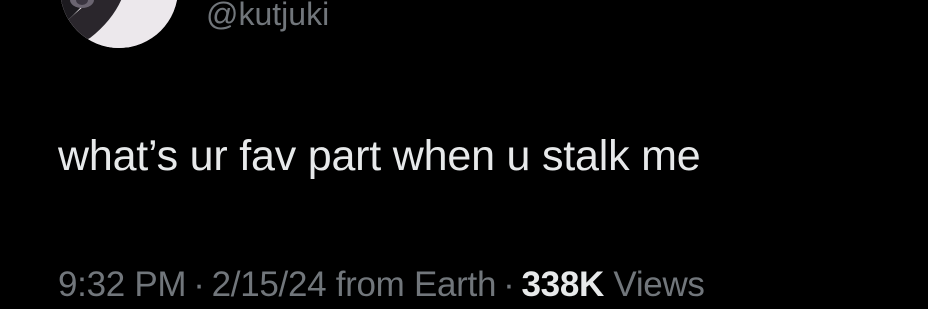 The image size is (928, 309). I want to click on tweet-source: from Earth, so click(416, 284).